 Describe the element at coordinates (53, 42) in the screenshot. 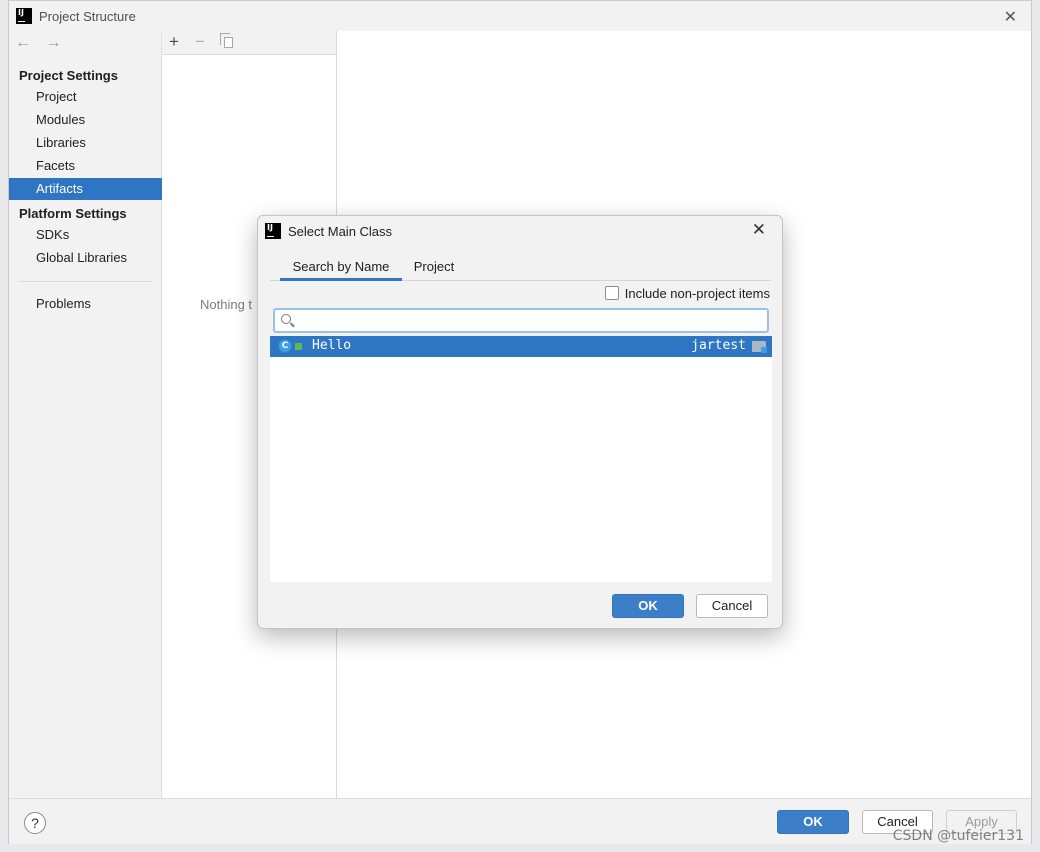

I see `forward-arrow-icon: →` at that location.